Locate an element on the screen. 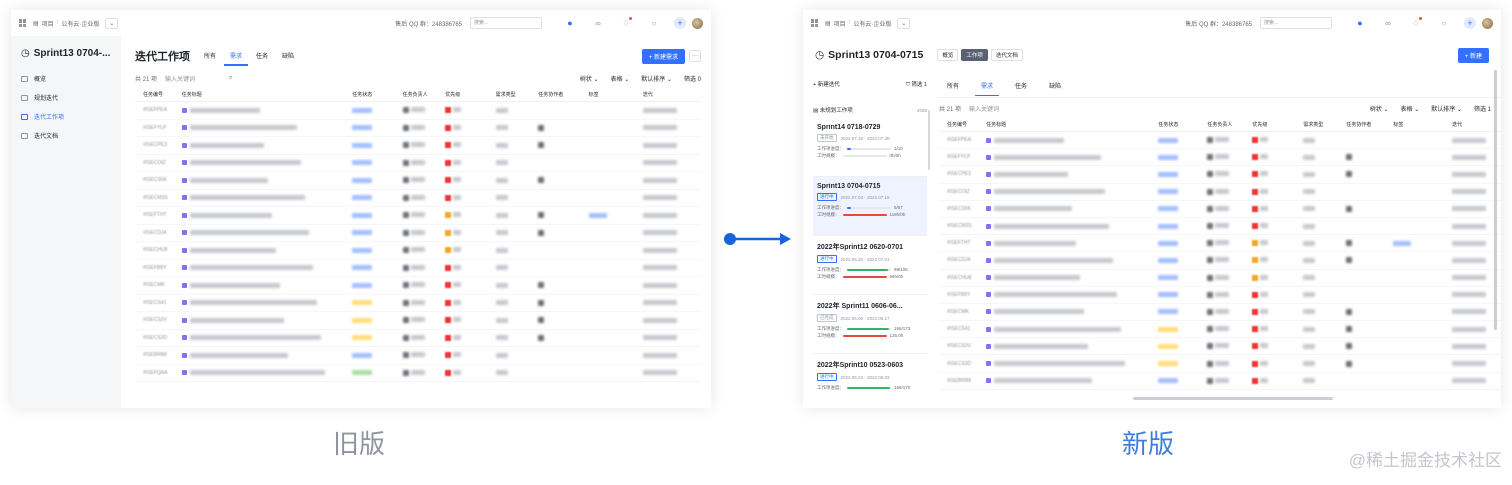 The width and height of the screenshot is (1512, 485). column-header: 标签 is located at coordinates (1422, 124).